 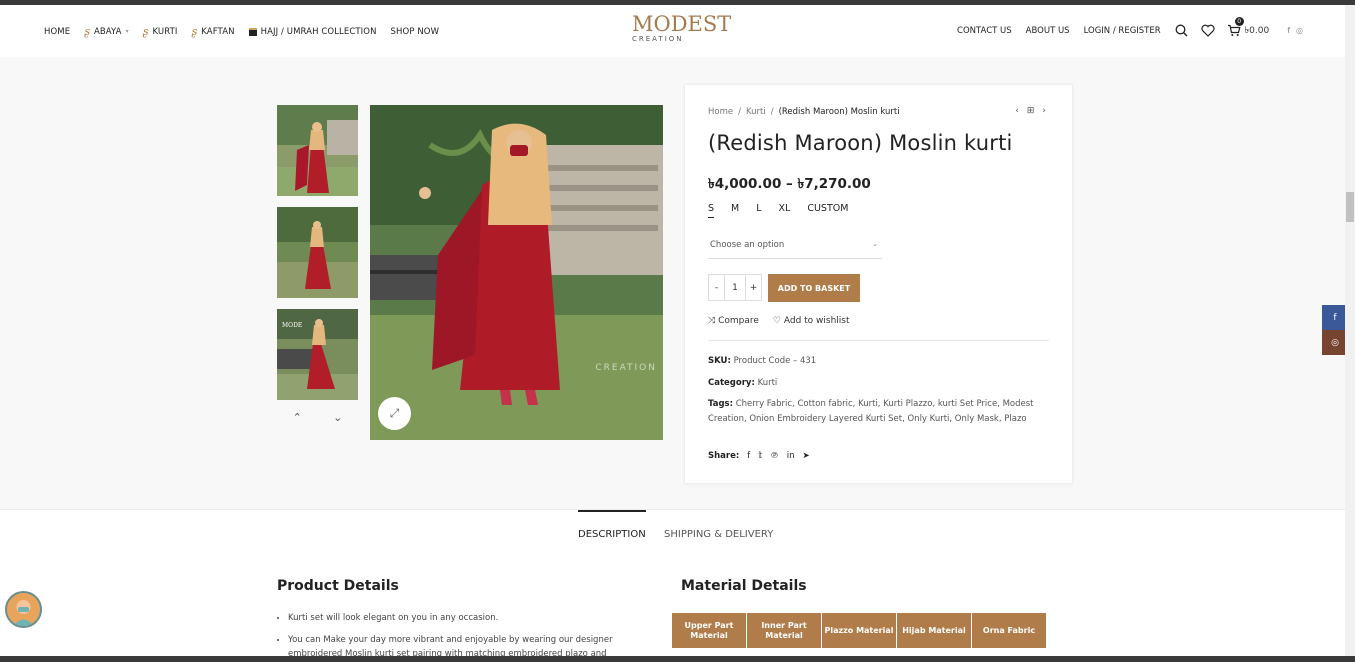 What do you see at coordinates (292, 325) in the screenshot?
I see `svg-text: MODE` at bounding box center [292, 325].